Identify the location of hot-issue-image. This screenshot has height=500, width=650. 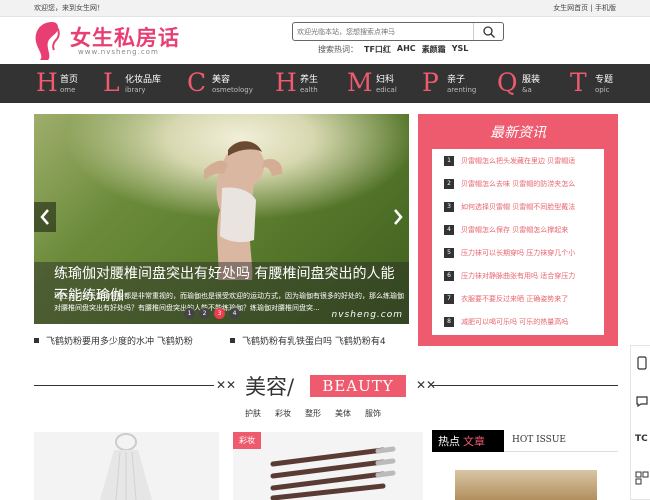
(526, 485).